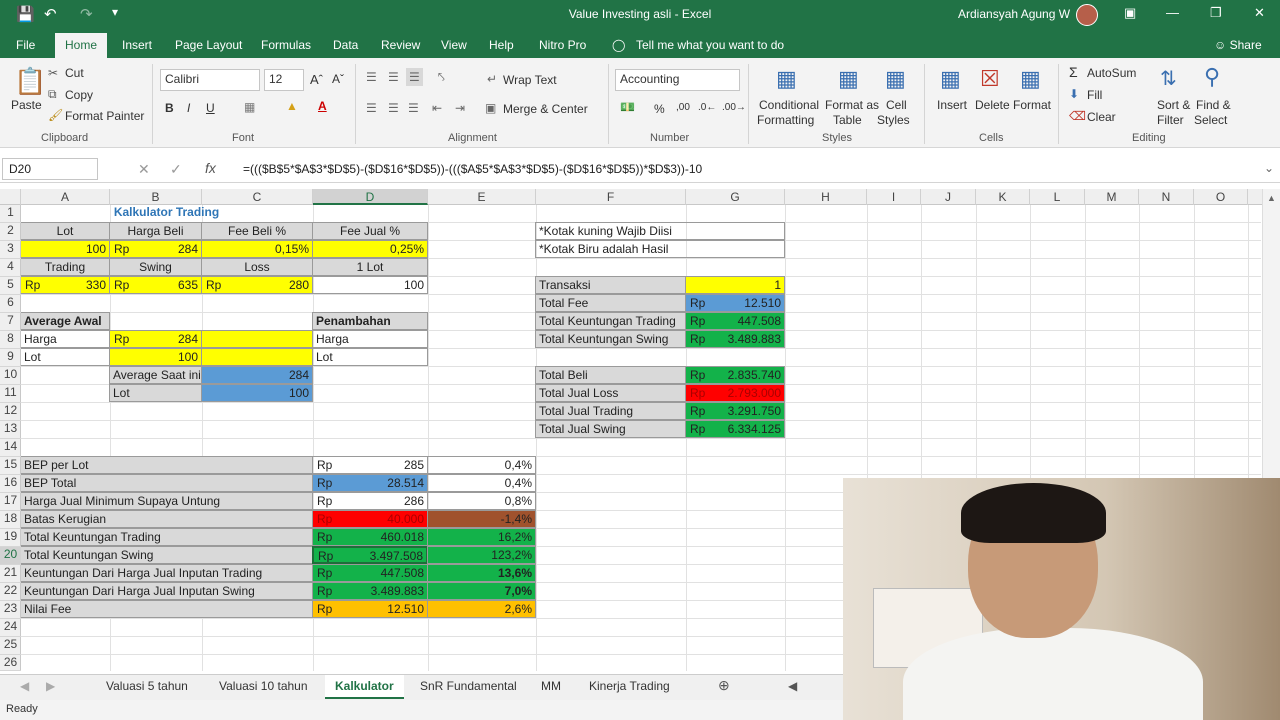 The height and width of the screenshot is (720, 1280). I want to click on column-header: E, so click(482, 197).